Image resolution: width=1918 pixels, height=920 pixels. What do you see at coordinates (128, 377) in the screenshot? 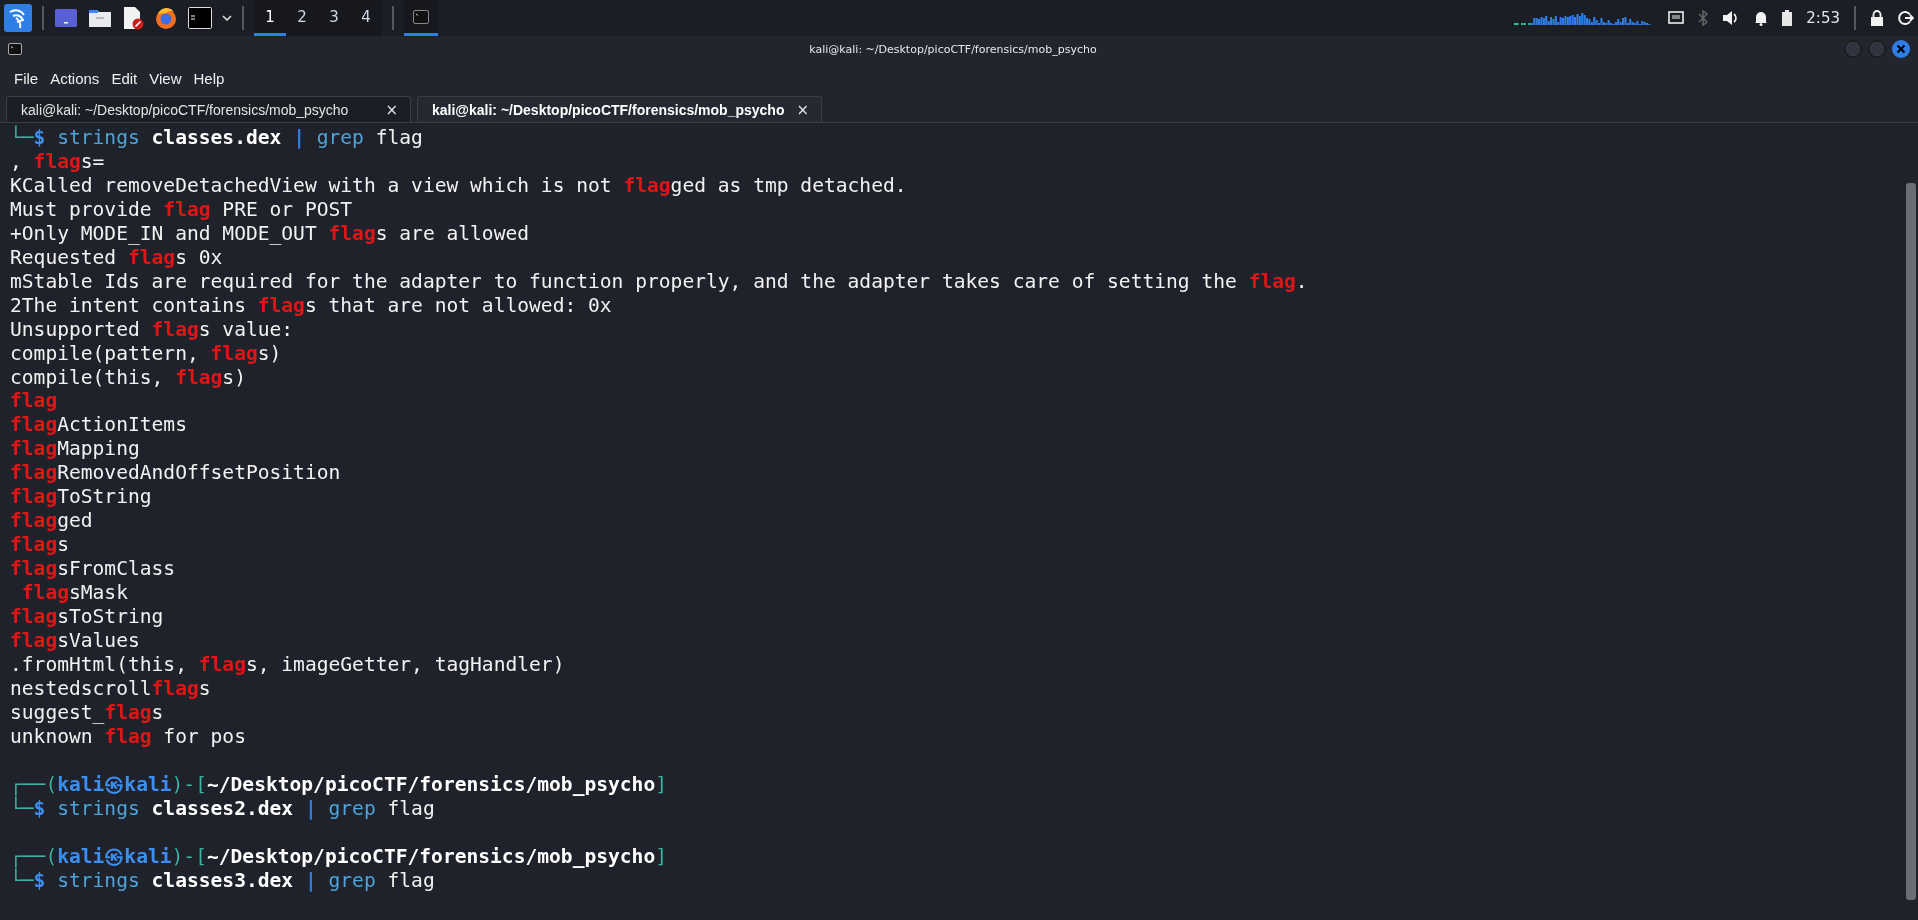
I see `terminal-line: compile(this, flags)` at bounding box center [128, 377].